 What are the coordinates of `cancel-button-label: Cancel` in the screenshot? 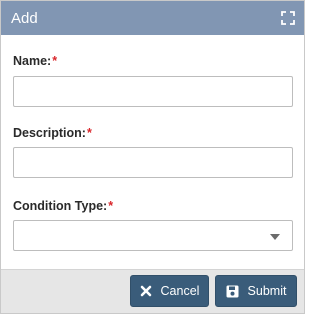 It's located at (180, 291).